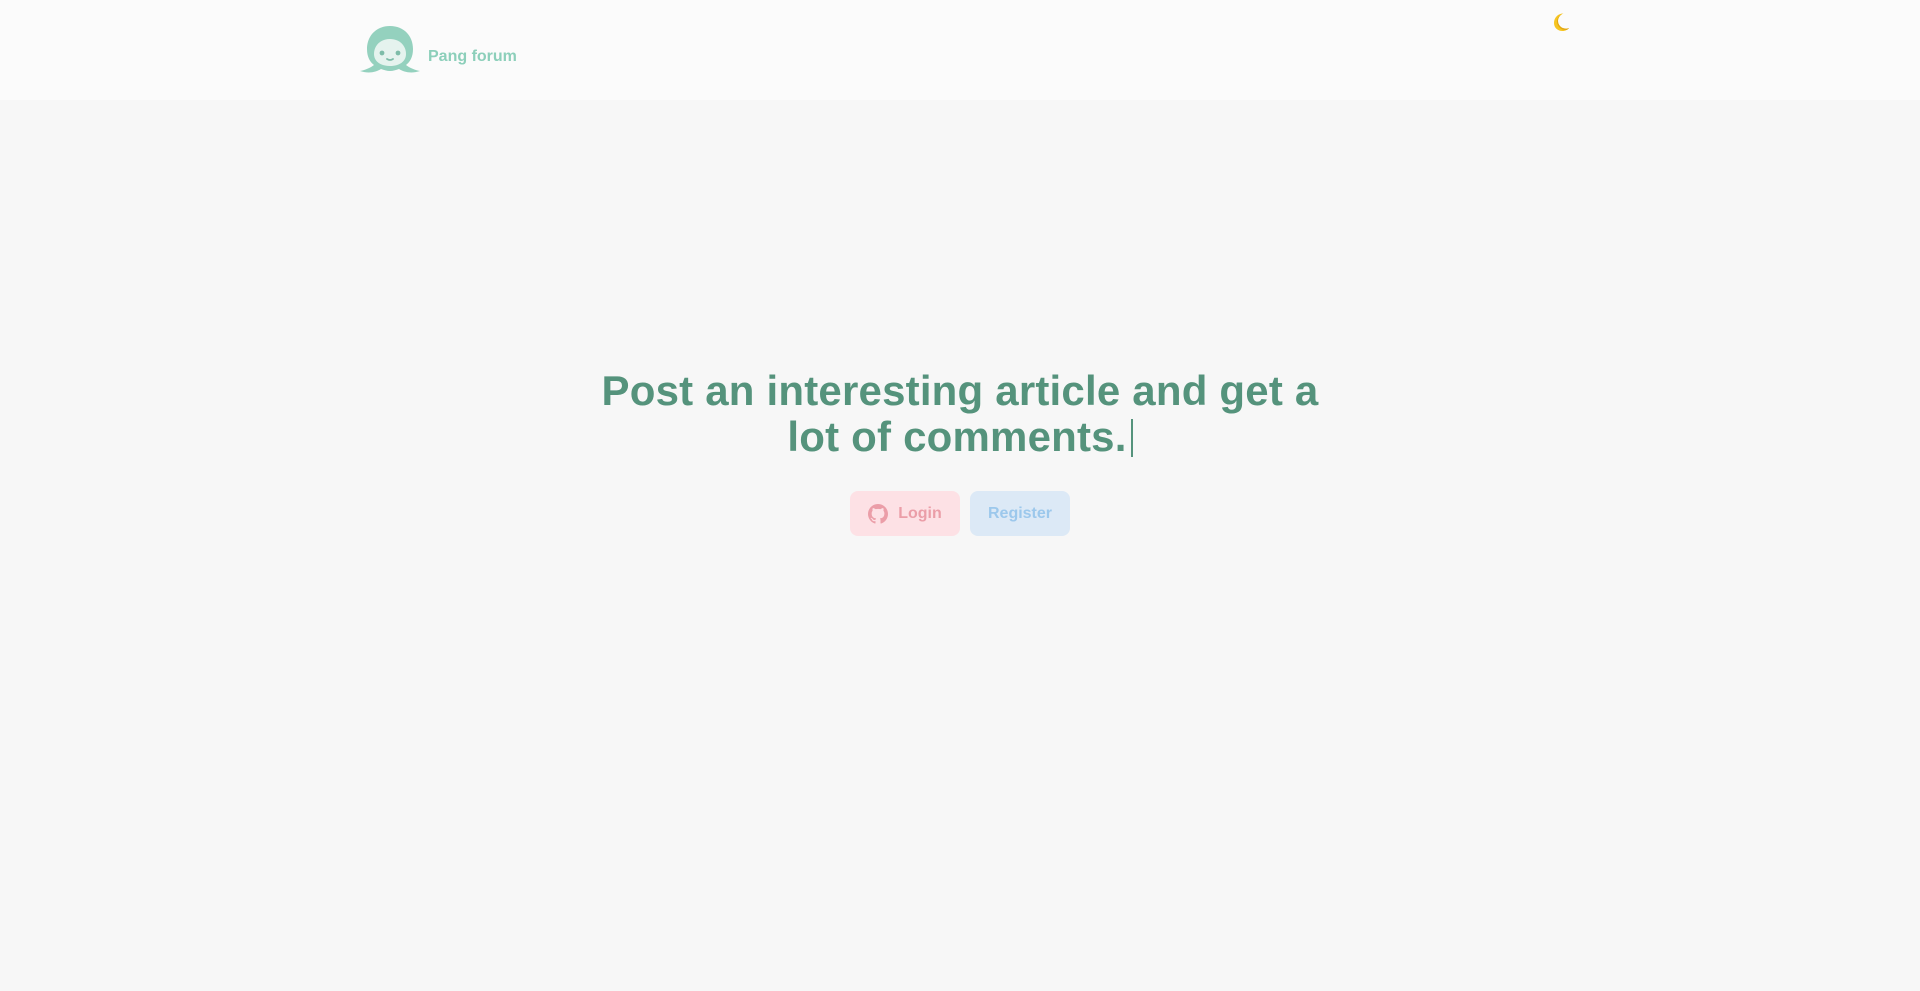 The height and width of the screenshot is (991, 1920). I want to click on ghost-bubble-mascot-icon, so click(390, 49).